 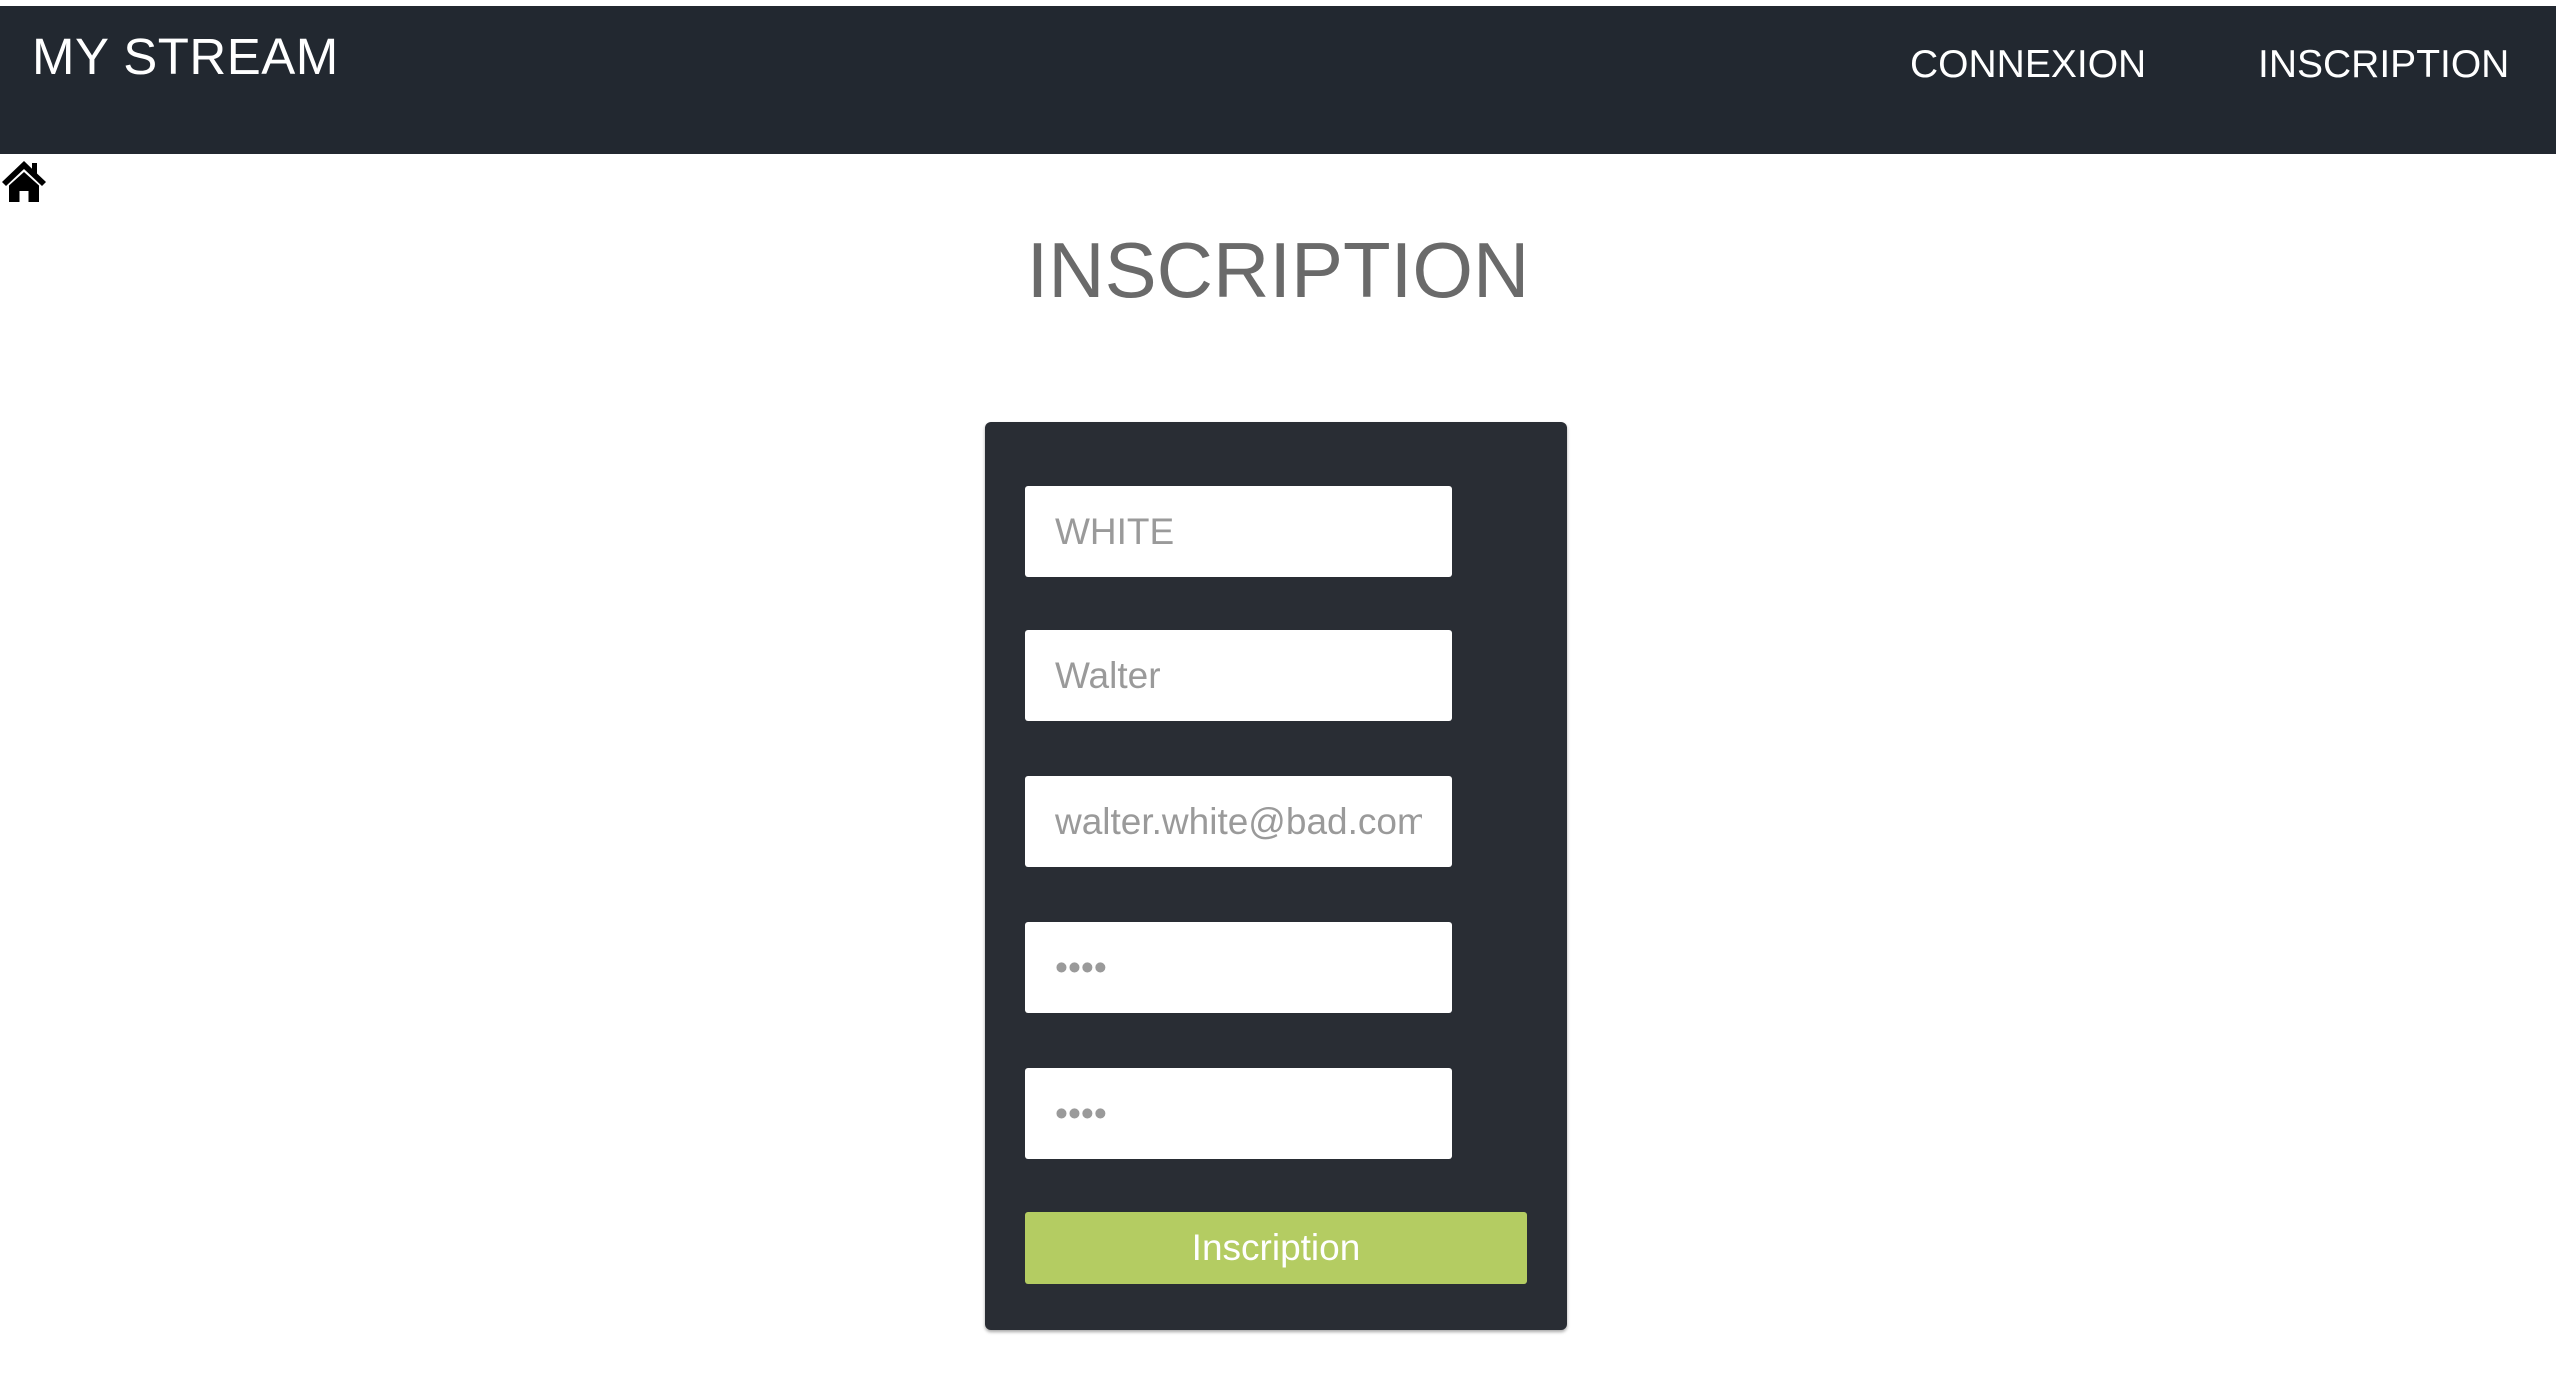 I want to click on last-name-input, so click(x=1238, y=531).